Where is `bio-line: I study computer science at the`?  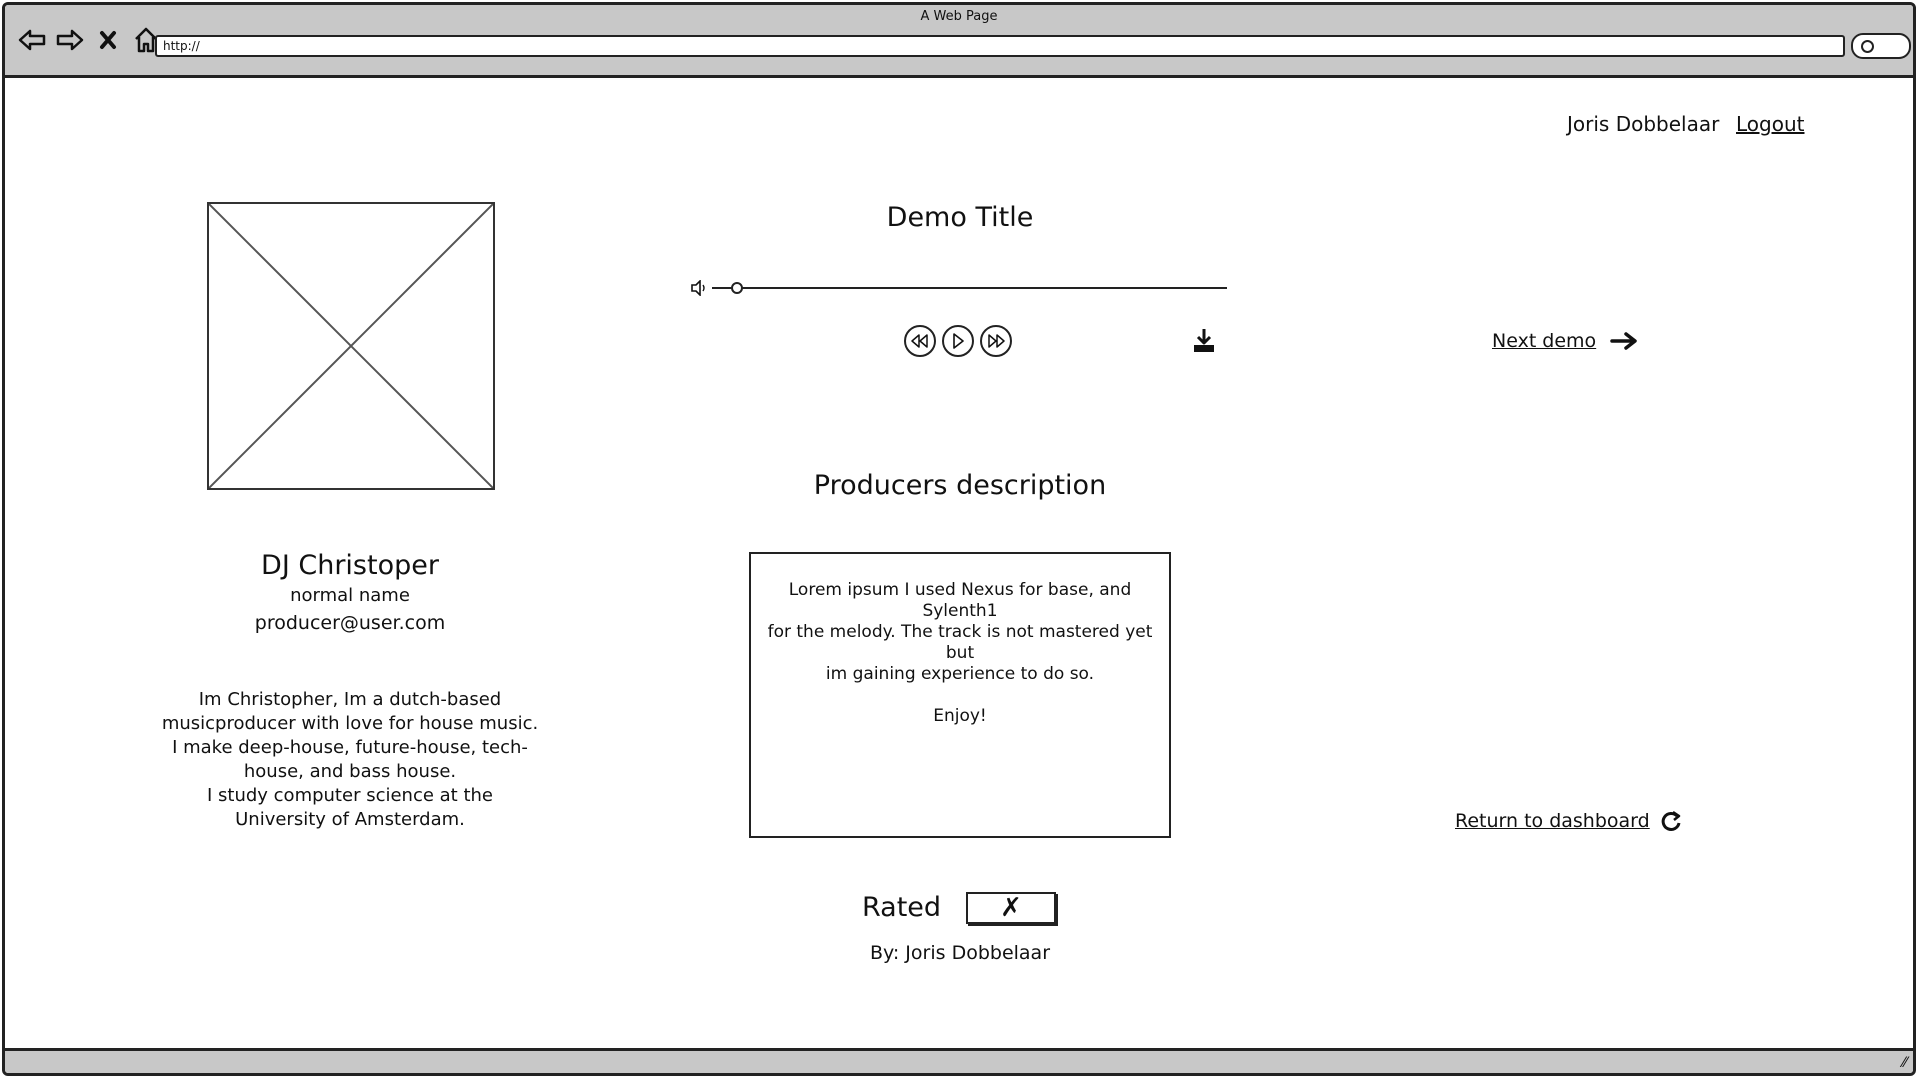
bio-line: I study computer science at the is located at coordinates (349, 795).